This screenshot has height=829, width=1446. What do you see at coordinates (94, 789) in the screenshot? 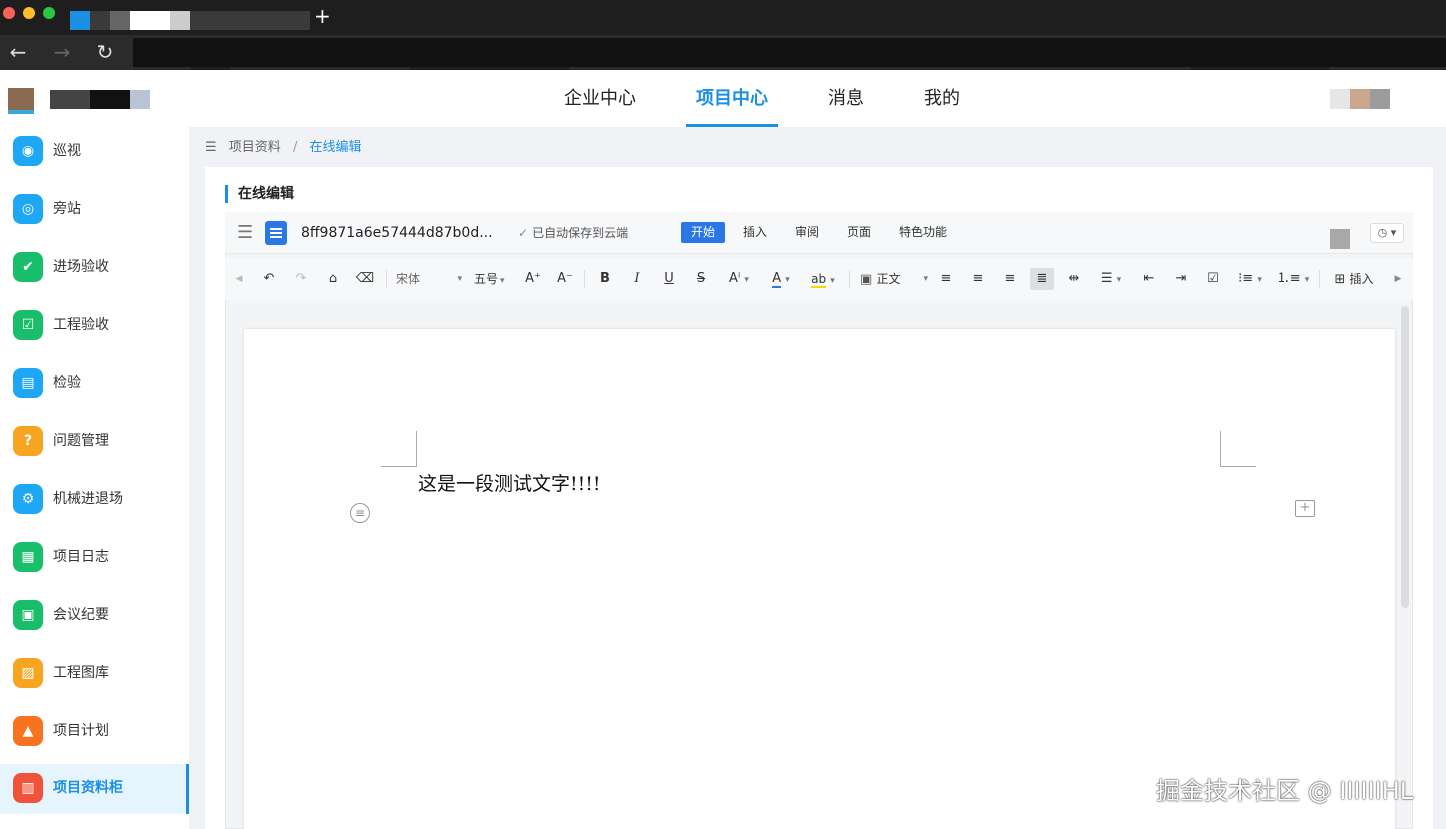
I see `sidebar-item-document-cabinet: ▥ 项目资料柜` at bounding box center [94, 789].